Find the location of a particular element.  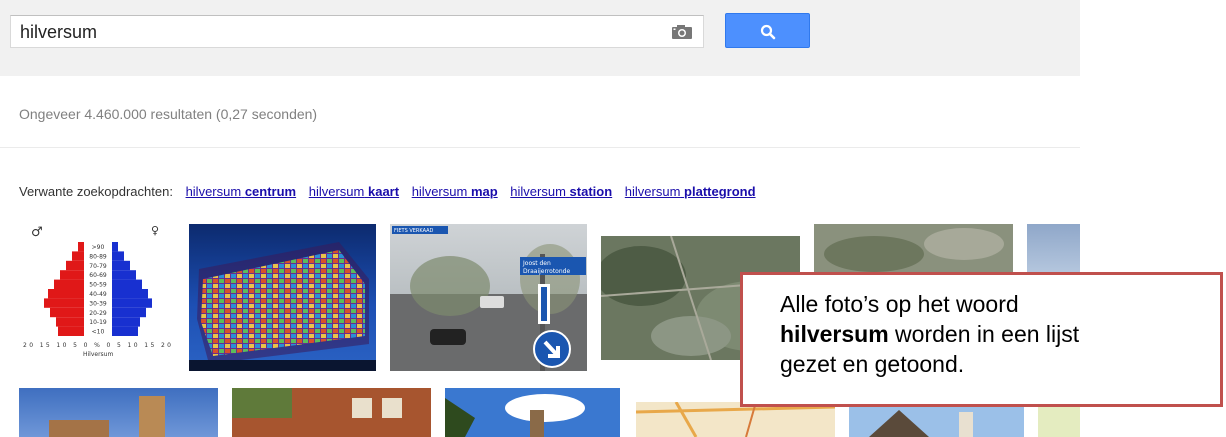

pyramid-age-label: 50-59 is located at coordinates (98, 285).